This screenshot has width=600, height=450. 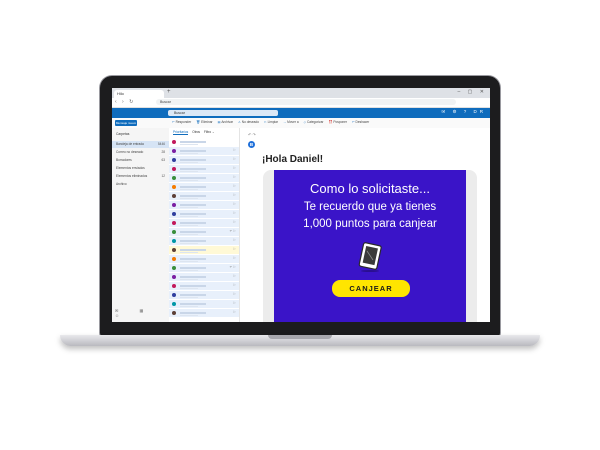 I want to click on toolbar-item: ✂ Limpiar, so click(x=271, y=122).